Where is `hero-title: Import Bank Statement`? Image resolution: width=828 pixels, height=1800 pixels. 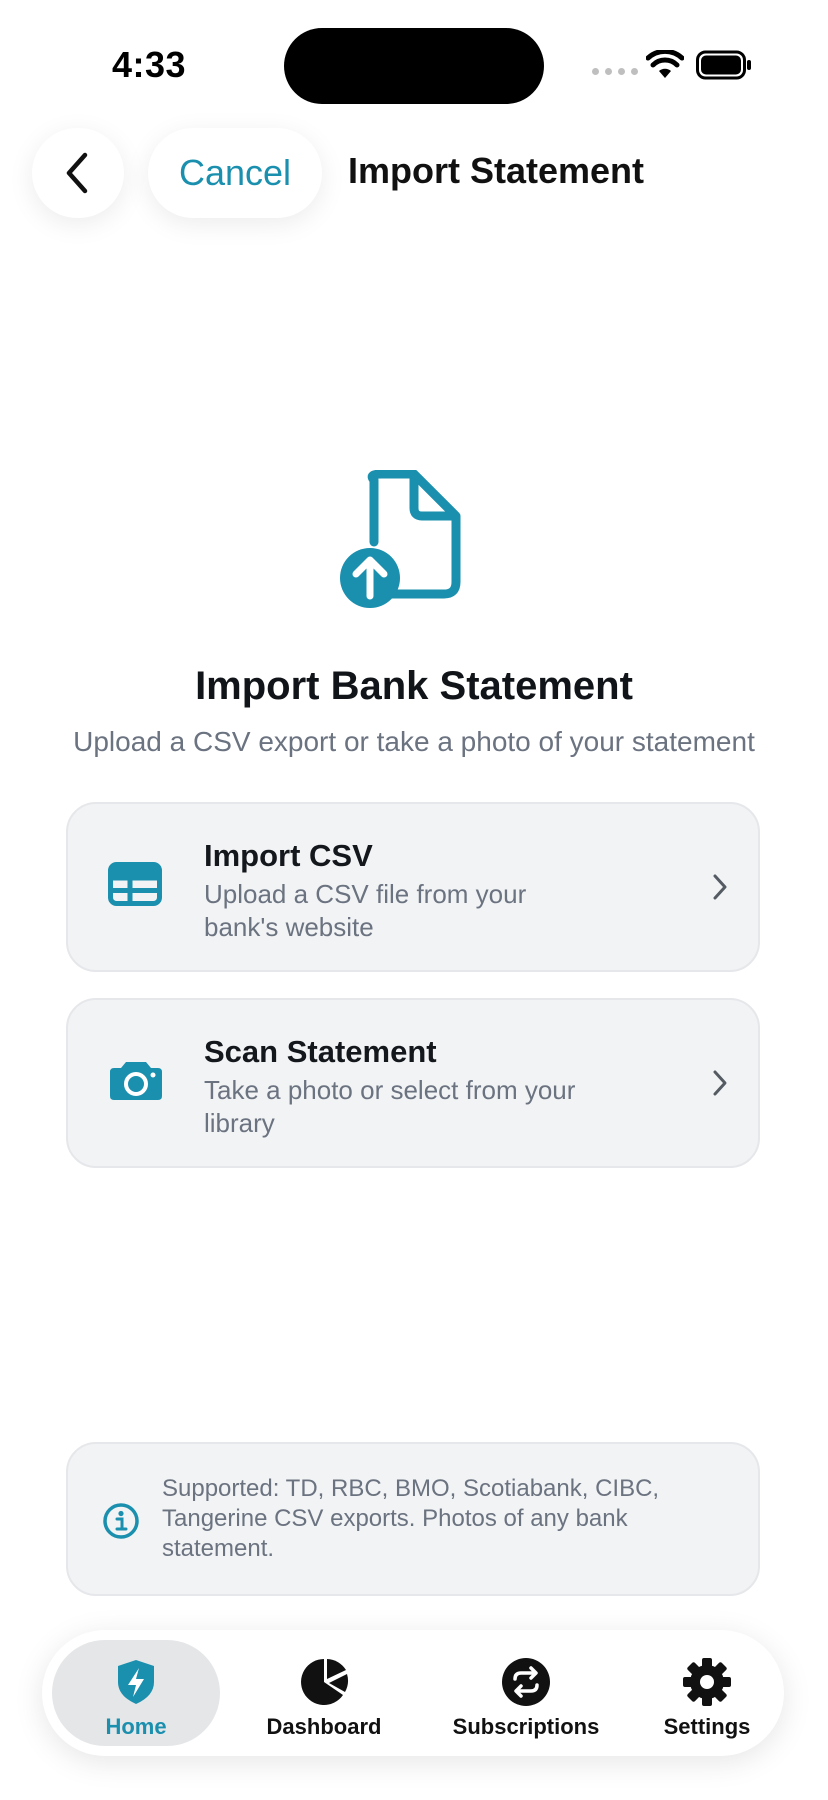 hero-title: Import Bank Statement is located at coordinates (414, 686).